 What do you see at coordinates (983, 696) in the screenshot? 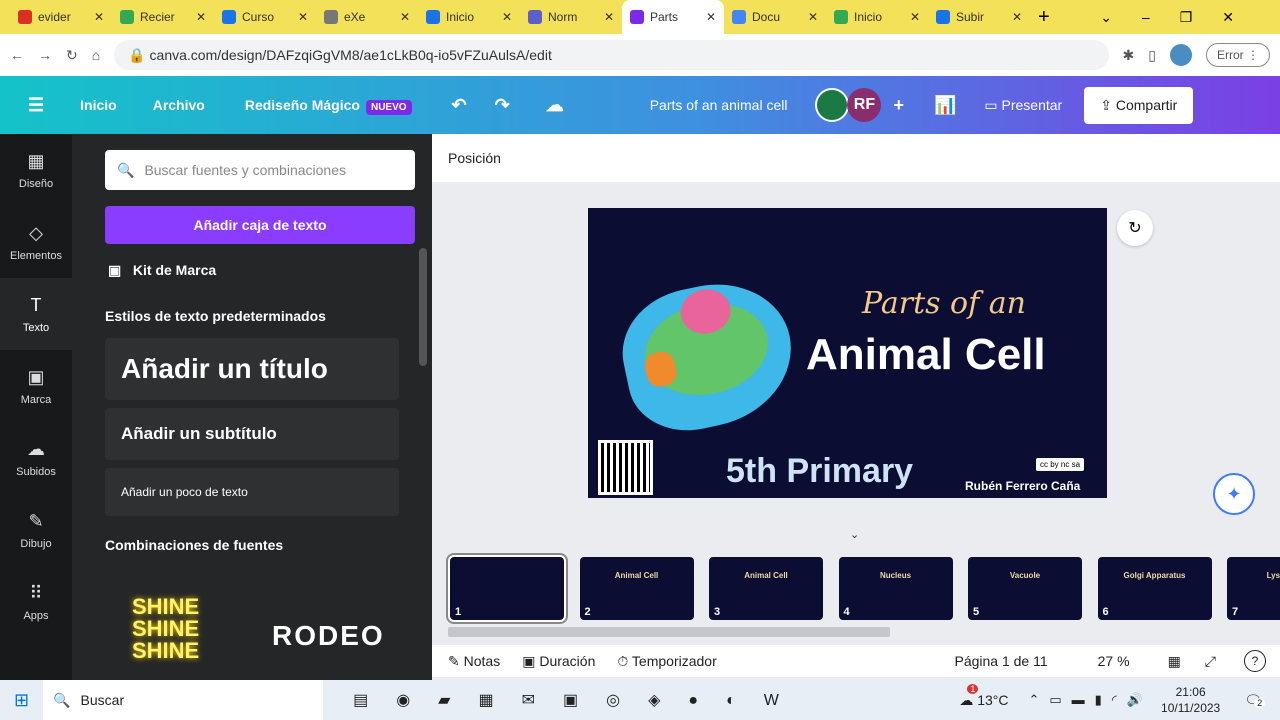
I see `weather-widget: ☁ 1 13°C` at bounding box center [983, 696].